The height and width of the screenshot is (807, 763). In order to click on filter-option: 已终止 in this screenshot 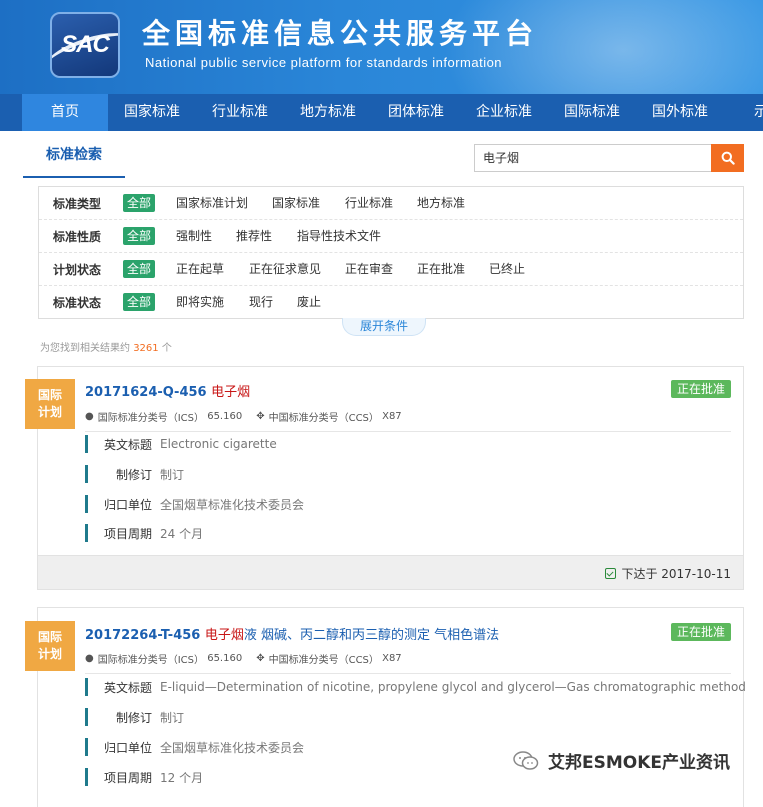, I will do `click(507, 269)`.